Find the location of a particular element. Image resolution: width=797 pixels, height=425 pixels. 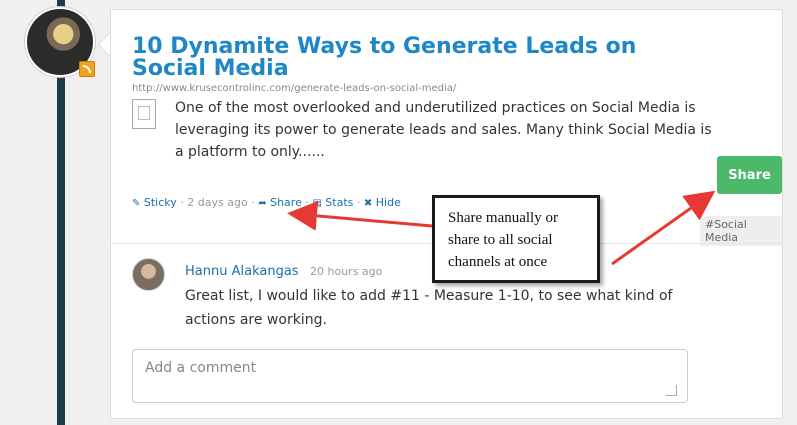

sticky-icon: ✎ is located at coordinates (136, 203).